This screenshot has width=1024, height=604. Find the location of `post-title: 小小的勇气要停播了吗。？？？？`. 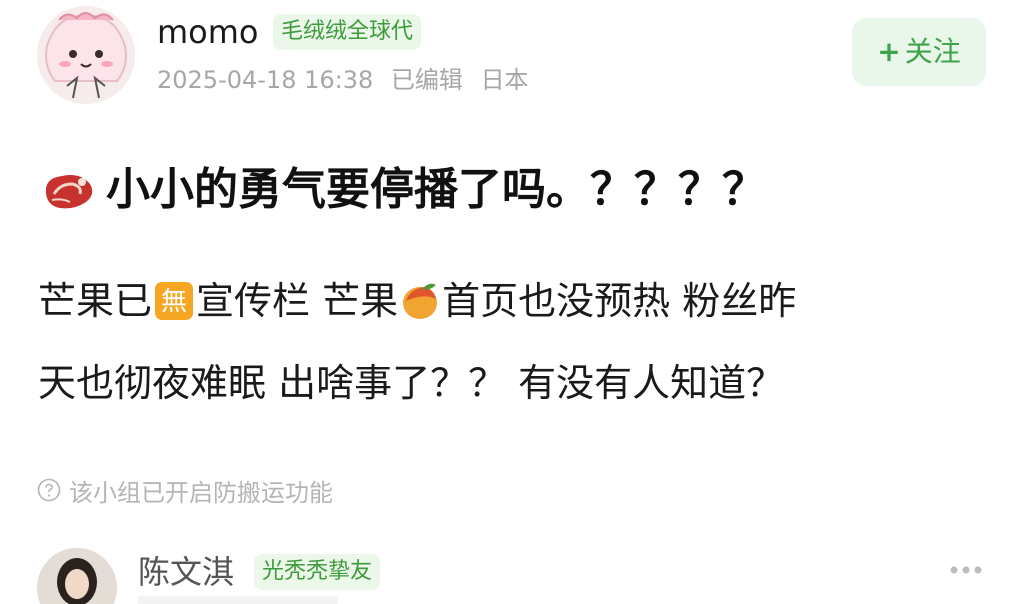

post-title: 小小的勇气要停播了吗。？？？？ is located at coordinates (403, 190).